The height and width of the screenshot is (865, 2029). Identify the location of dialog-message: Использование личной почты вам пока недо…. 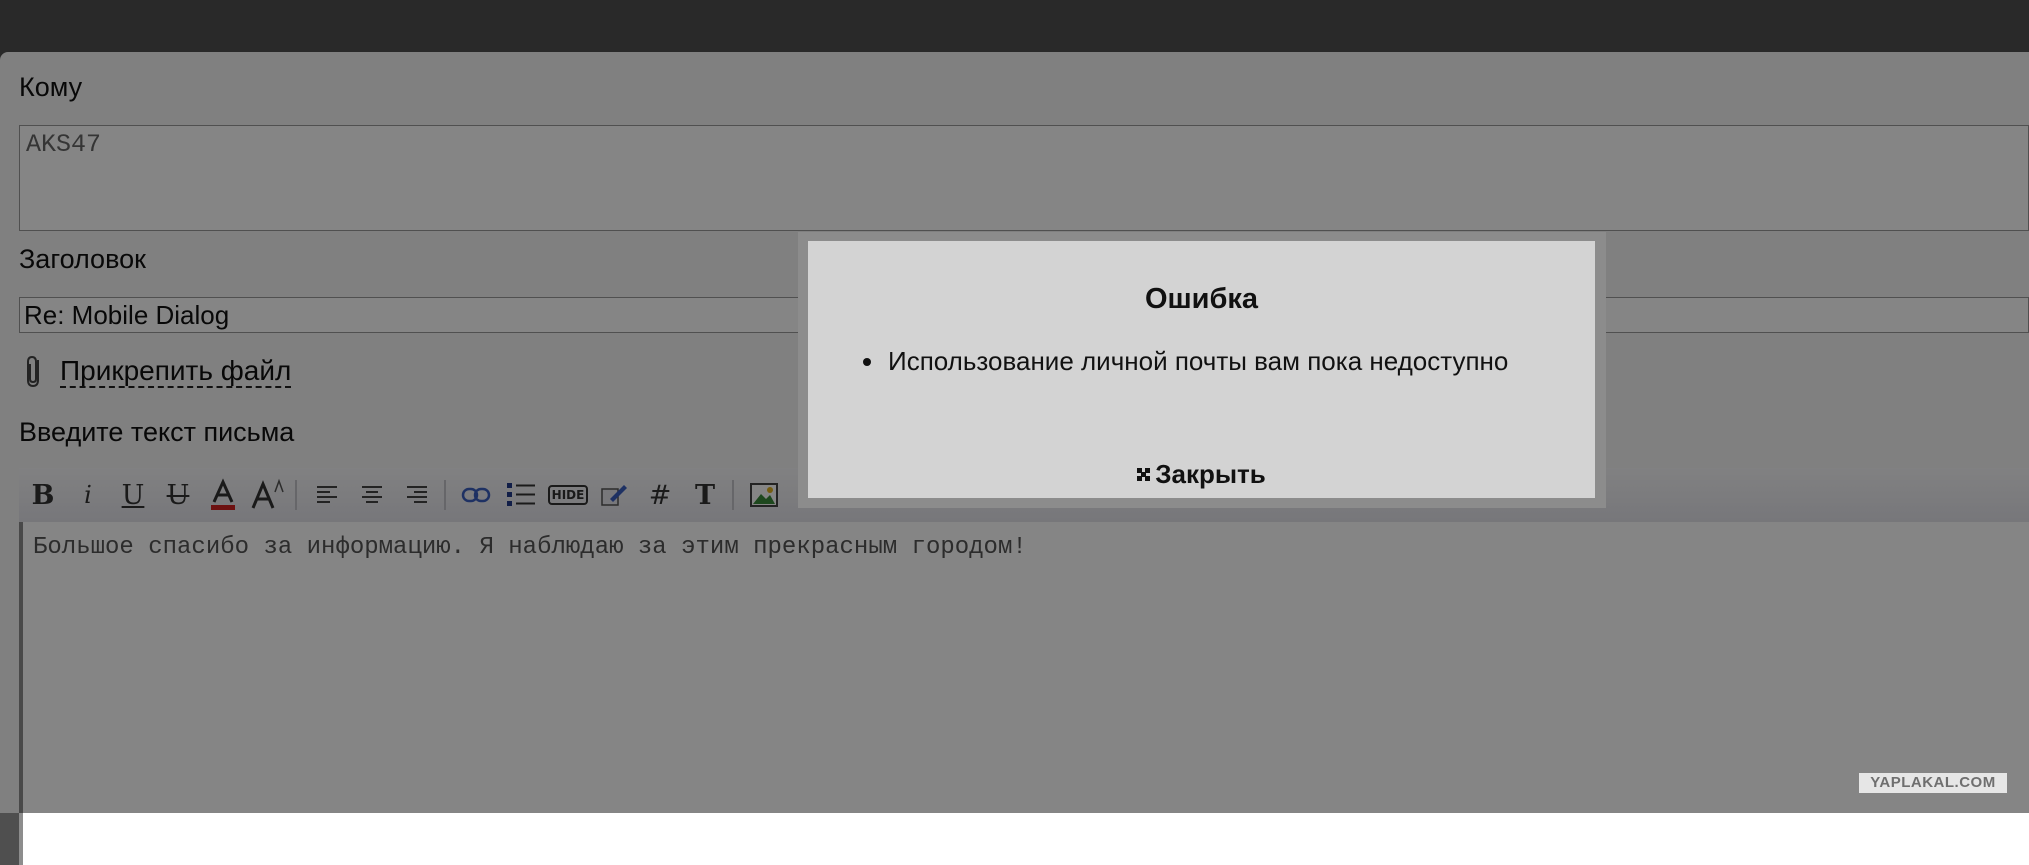
(1195, 361).